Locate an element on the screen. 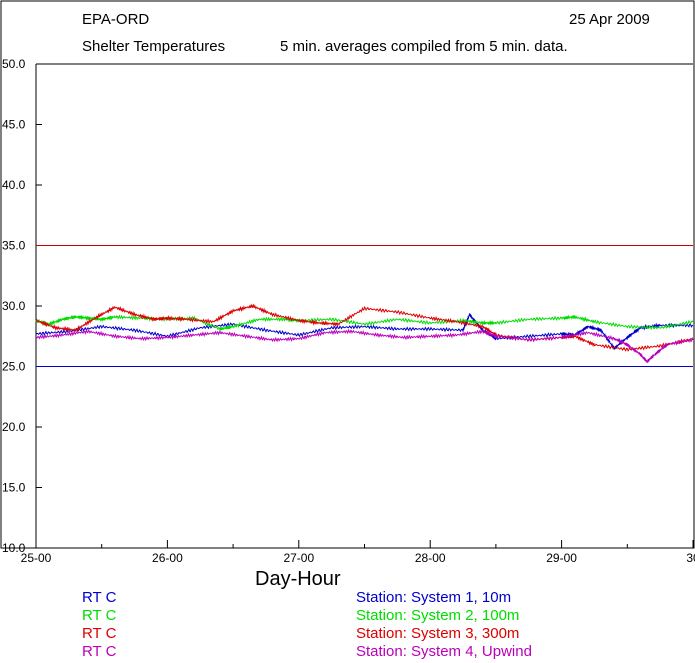 This screenshot has width=695, height=663. y-tick-label: 30.0 is located at coordinates (14, 306).